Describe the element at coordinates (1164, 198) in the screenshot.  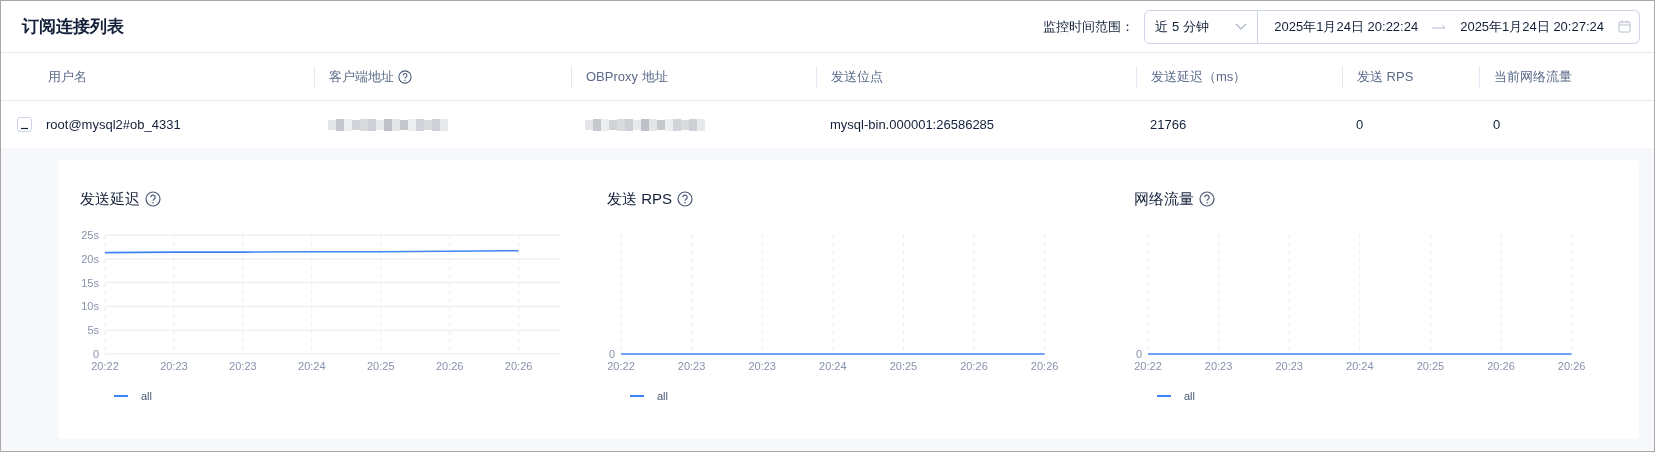
I see `chart-title: 网络流量` at that location.